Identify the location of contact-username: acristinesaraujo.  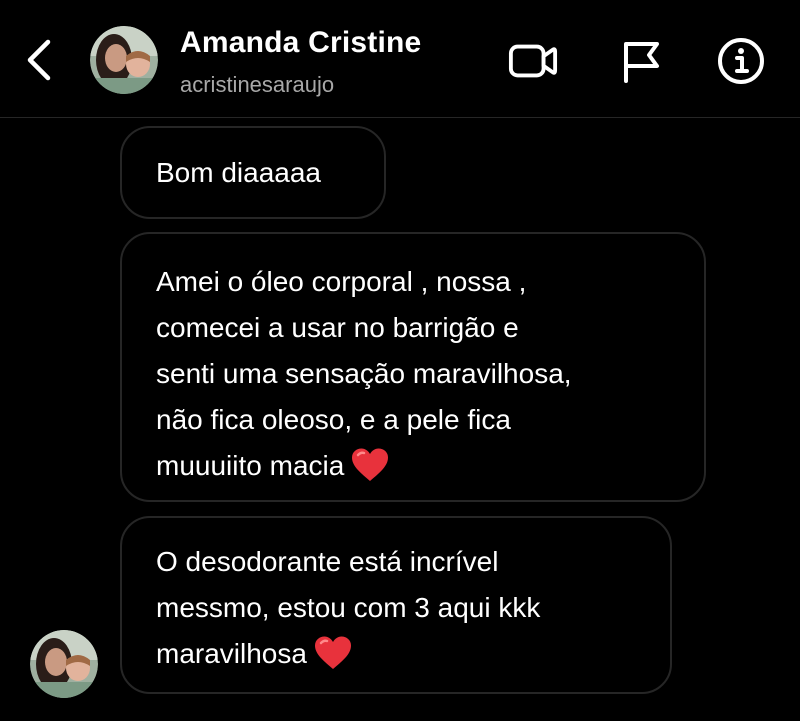
(257, 84).